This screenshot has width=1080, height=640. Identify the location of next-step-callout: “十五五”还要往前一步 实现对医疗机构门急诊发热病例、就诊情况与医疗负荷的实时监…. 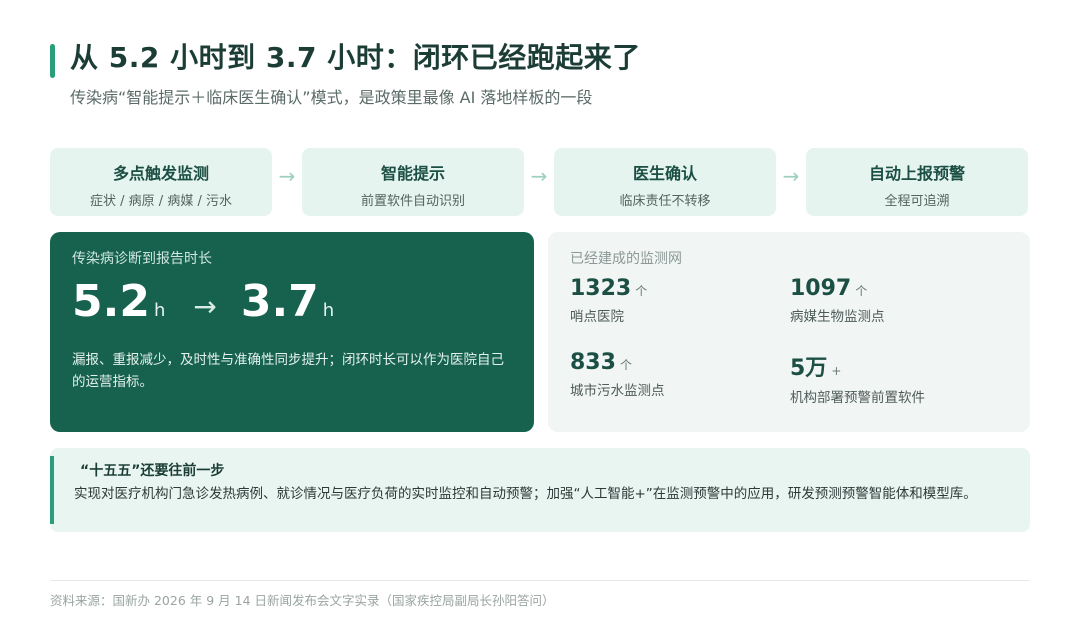
(540, 490).